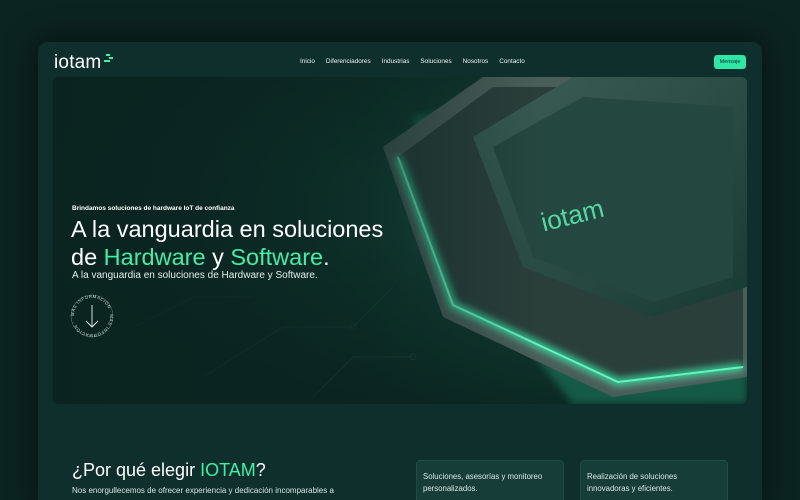  I want to click on logo: iotam, so click(84, 63).